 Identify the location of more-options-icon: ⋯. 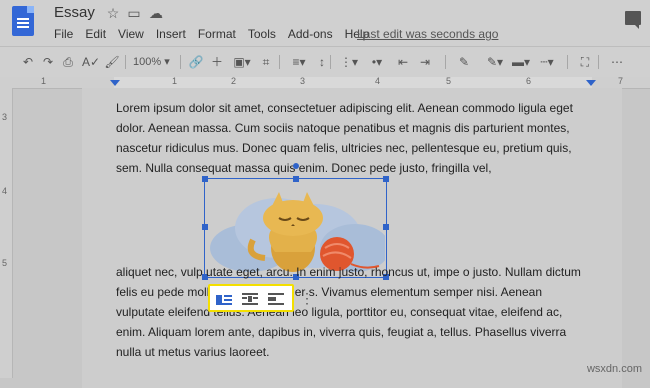
(617, 62).